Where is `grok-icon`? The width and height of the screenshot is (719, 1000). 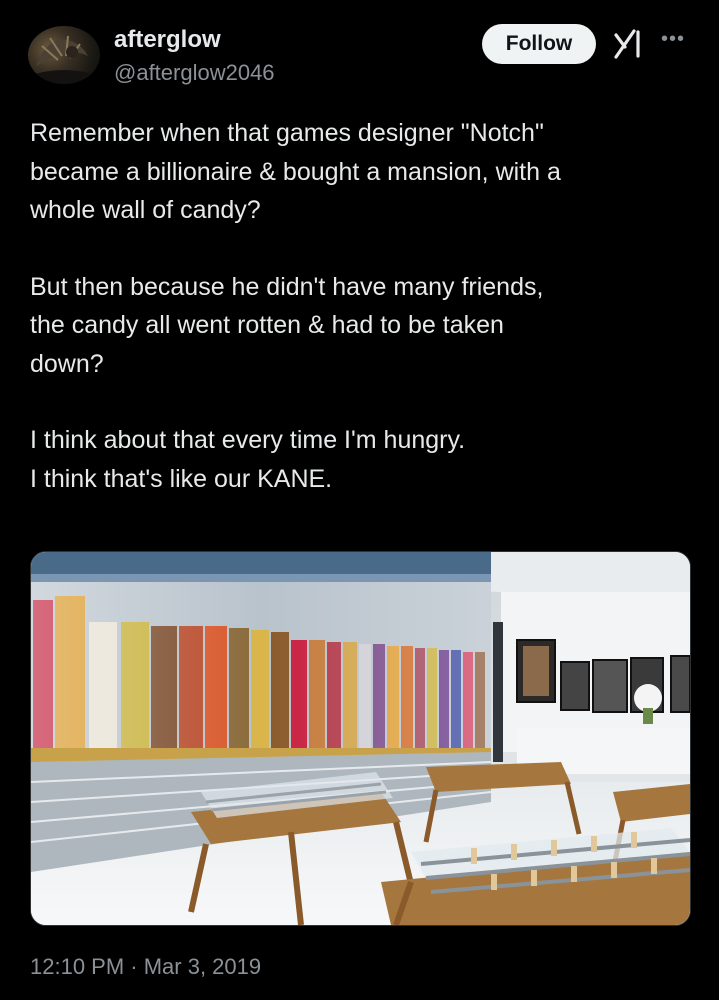 grok-icon is located at coordinates (629, 43).